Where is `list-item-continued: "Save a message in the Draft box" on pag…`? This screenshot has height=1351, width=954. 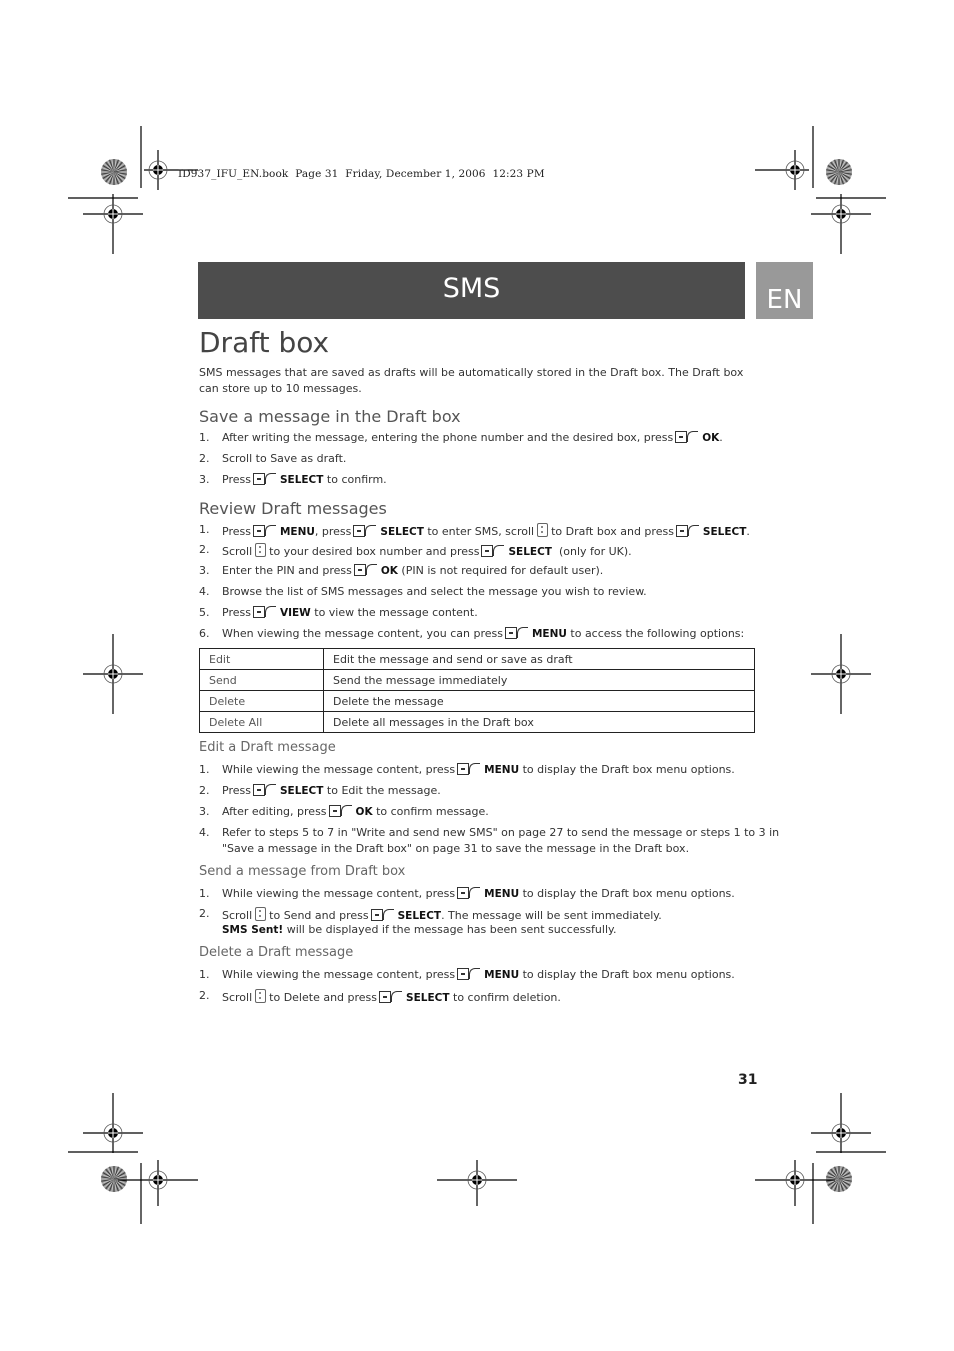
list-item-continued: "Save a message in the Draft box" on pag… is located at coordinates (456, 848).